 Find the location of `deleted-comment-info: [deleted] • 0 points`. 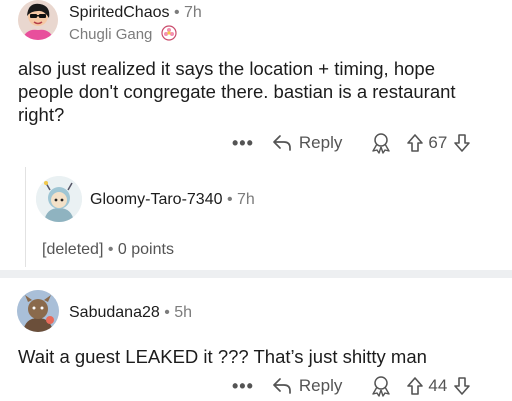

deleted-comment-info: [deleted] • 0 points is located at coordinates (108, 250).